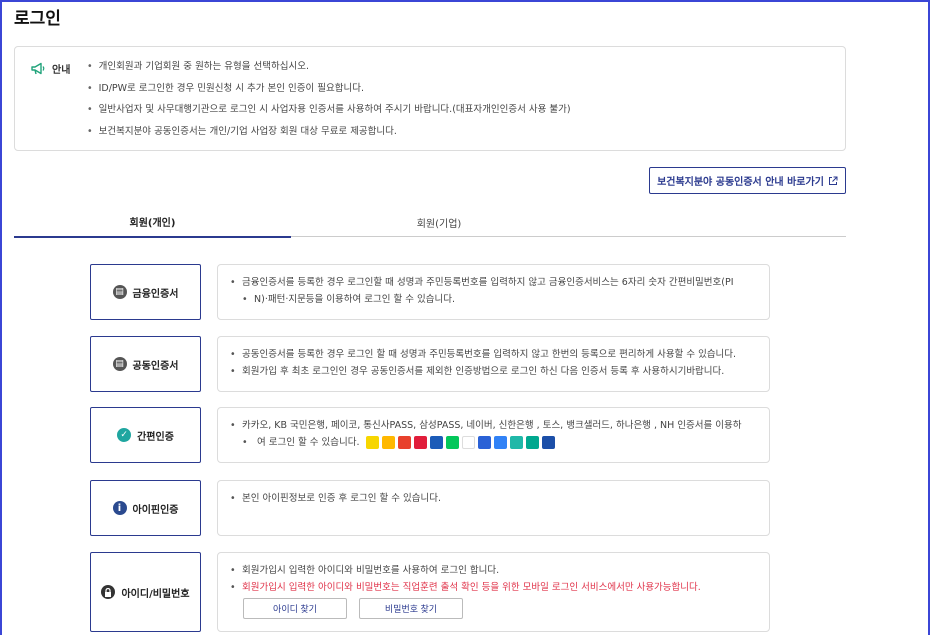  Describe the element at coordinates (500, 608) in the screenshot. I see `account-recovery-buttons: 아이디 찾기 비밀번호 찾기` at that location.